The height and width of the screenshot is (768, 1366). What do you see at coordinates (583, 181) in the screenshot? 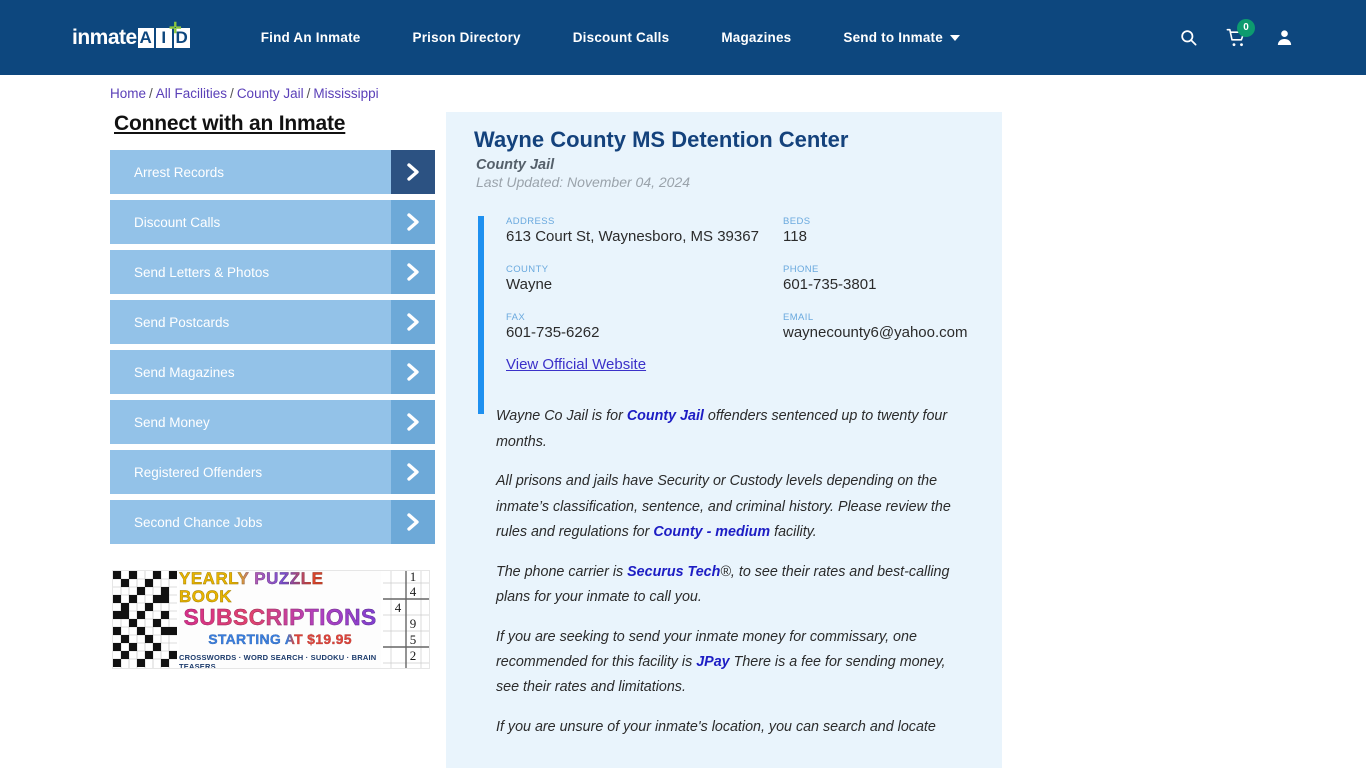
I see `last-updated-text: Last Updated: November 04, 2024` at bounding box center [583, 181].